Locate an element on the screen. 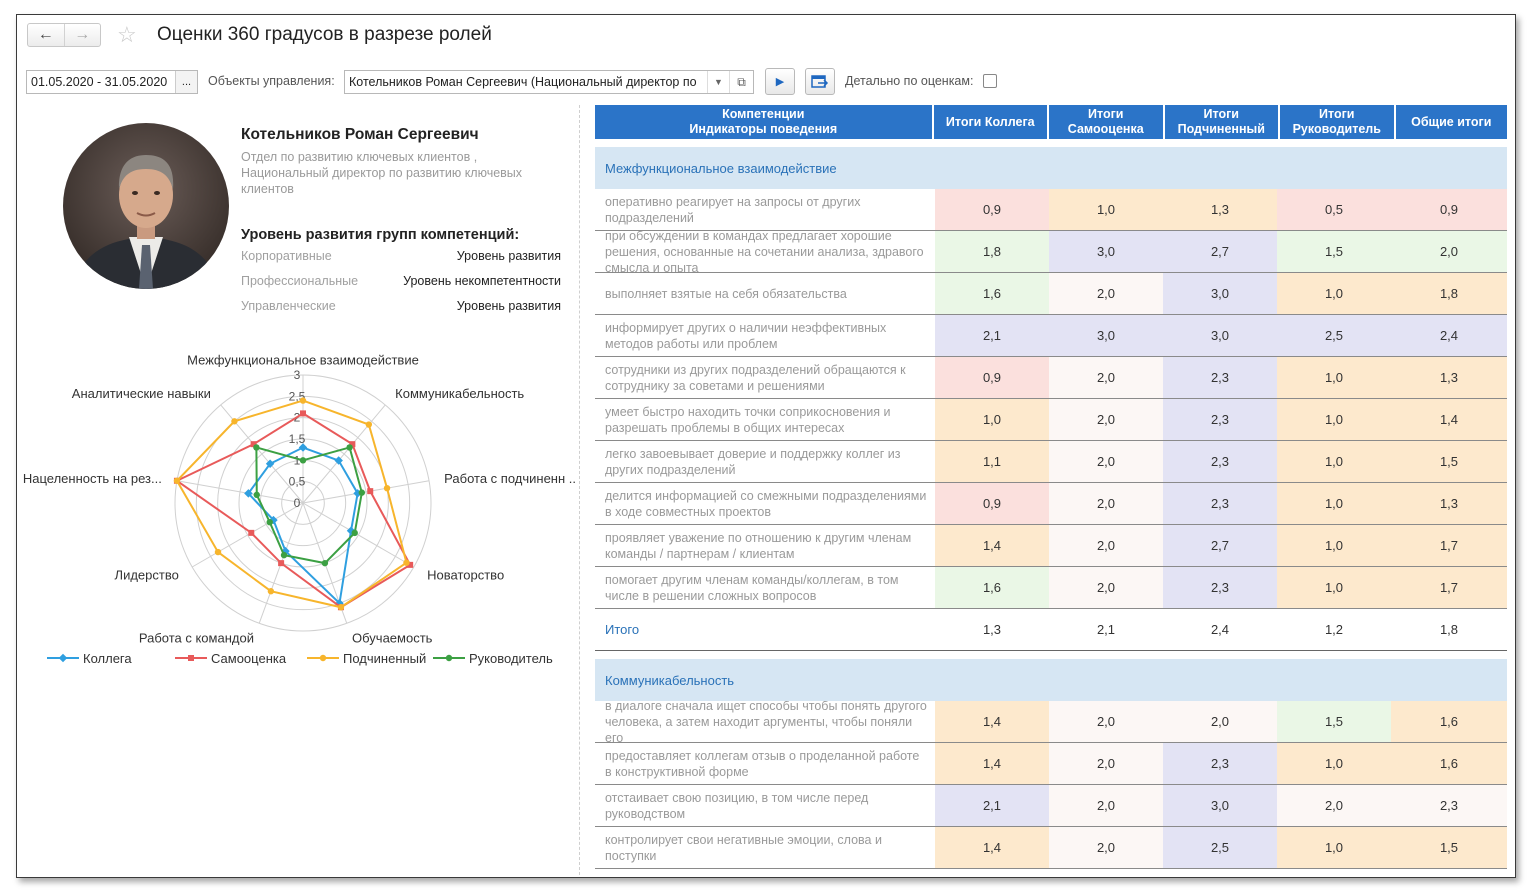  objects-label: Объекты управления: is located at coordinates (271, 81).